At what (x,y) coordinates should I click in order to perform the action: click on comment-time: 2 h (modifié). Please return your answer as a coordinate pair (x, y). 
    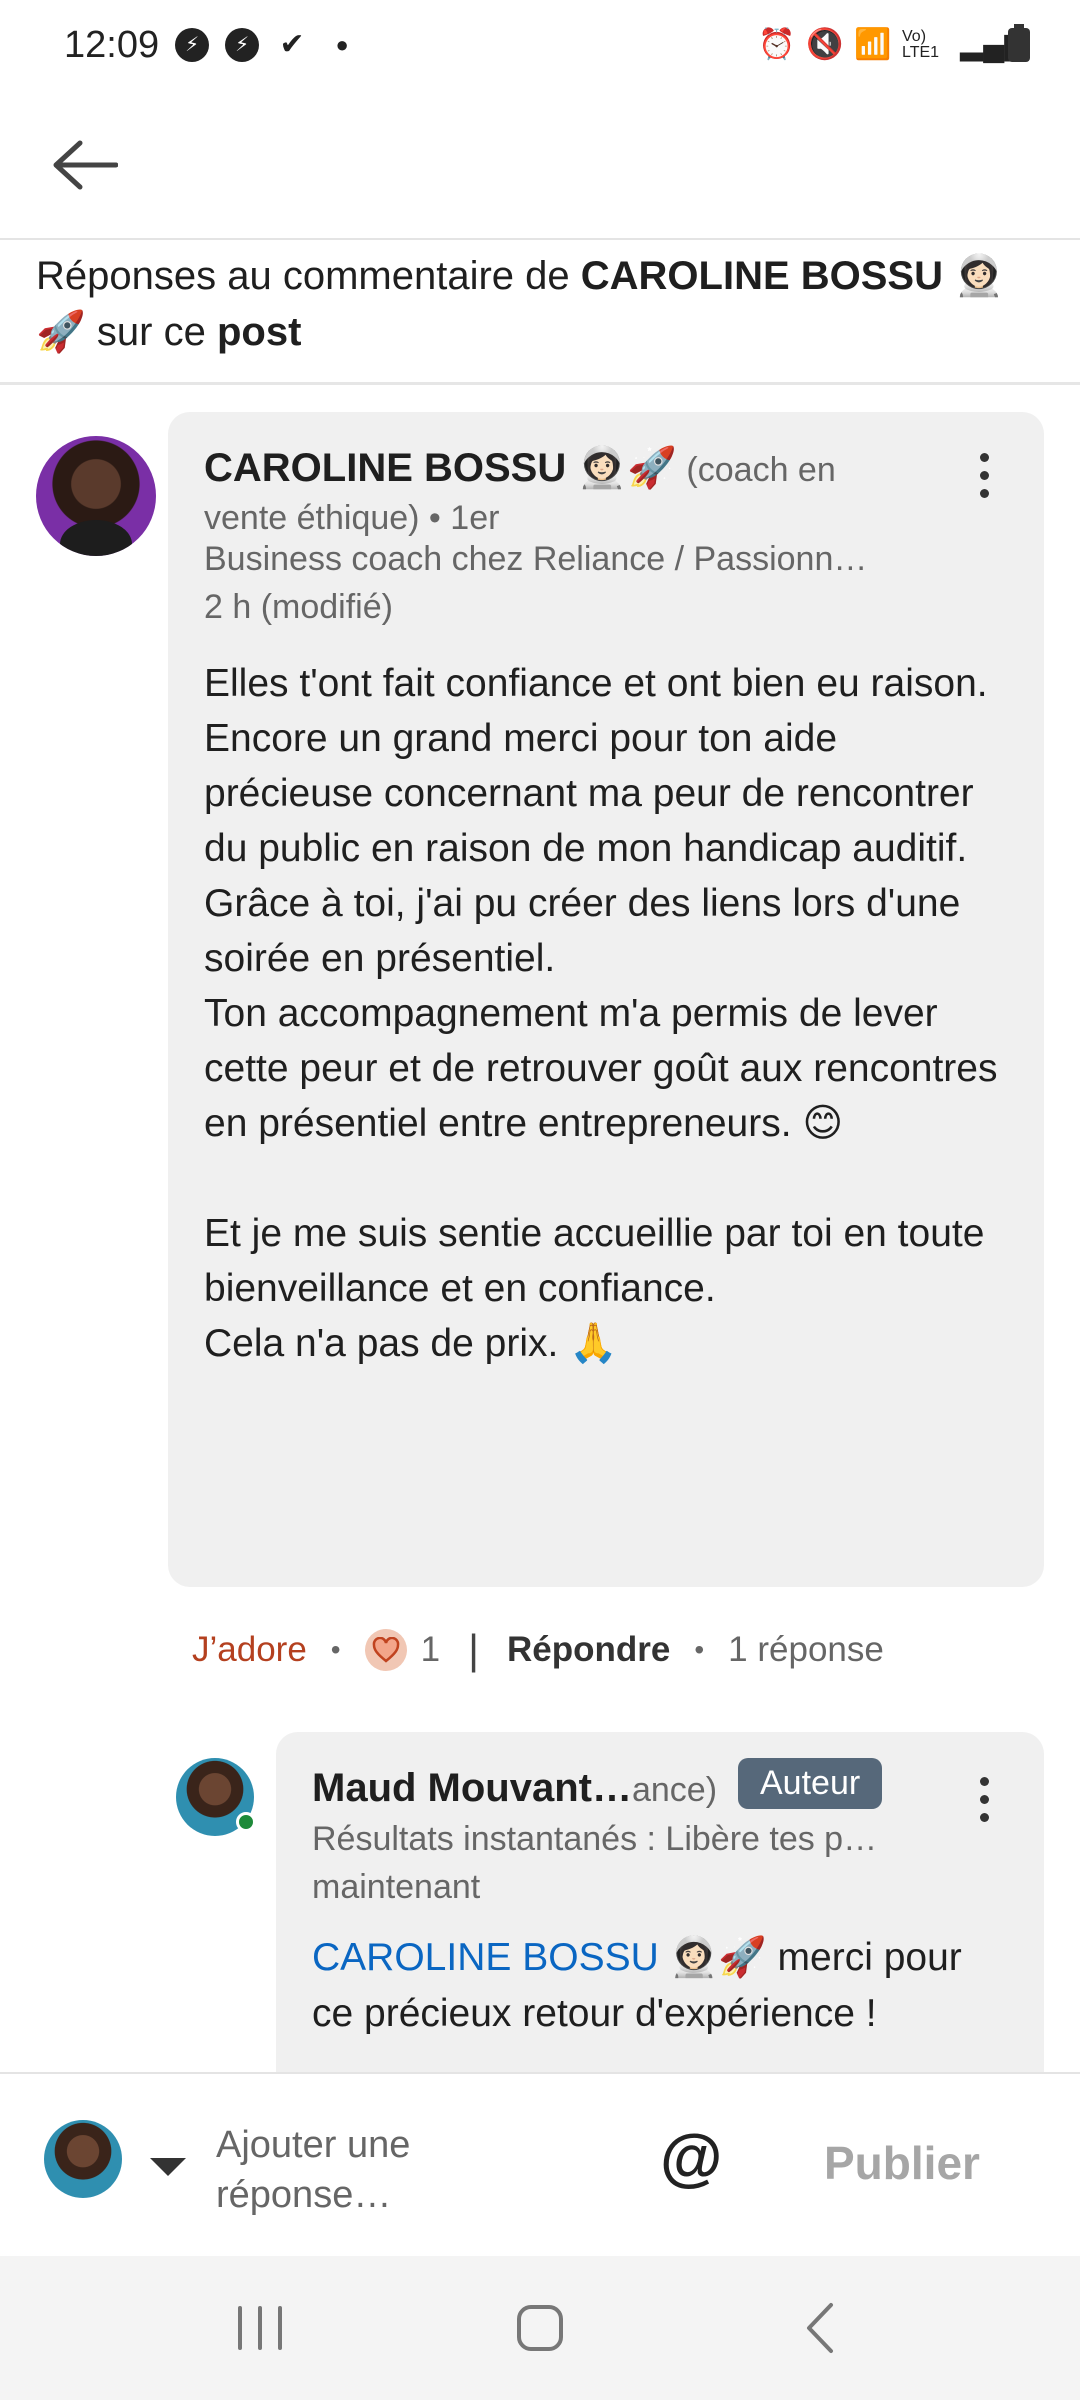
    Looking at the image, I should click on (298, 607).